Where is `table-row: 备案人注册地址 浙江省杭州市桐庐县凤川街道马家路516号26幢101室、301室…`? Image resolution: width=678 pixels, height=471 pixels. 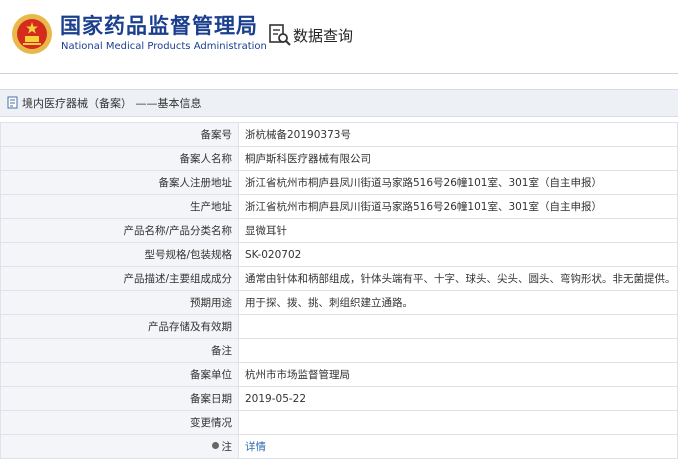 table-row: 备案人注册地址 浙江省杭州市桐庐县凤川街道马家路516号26幢101室、301室… is located at coordinates (339, 182).